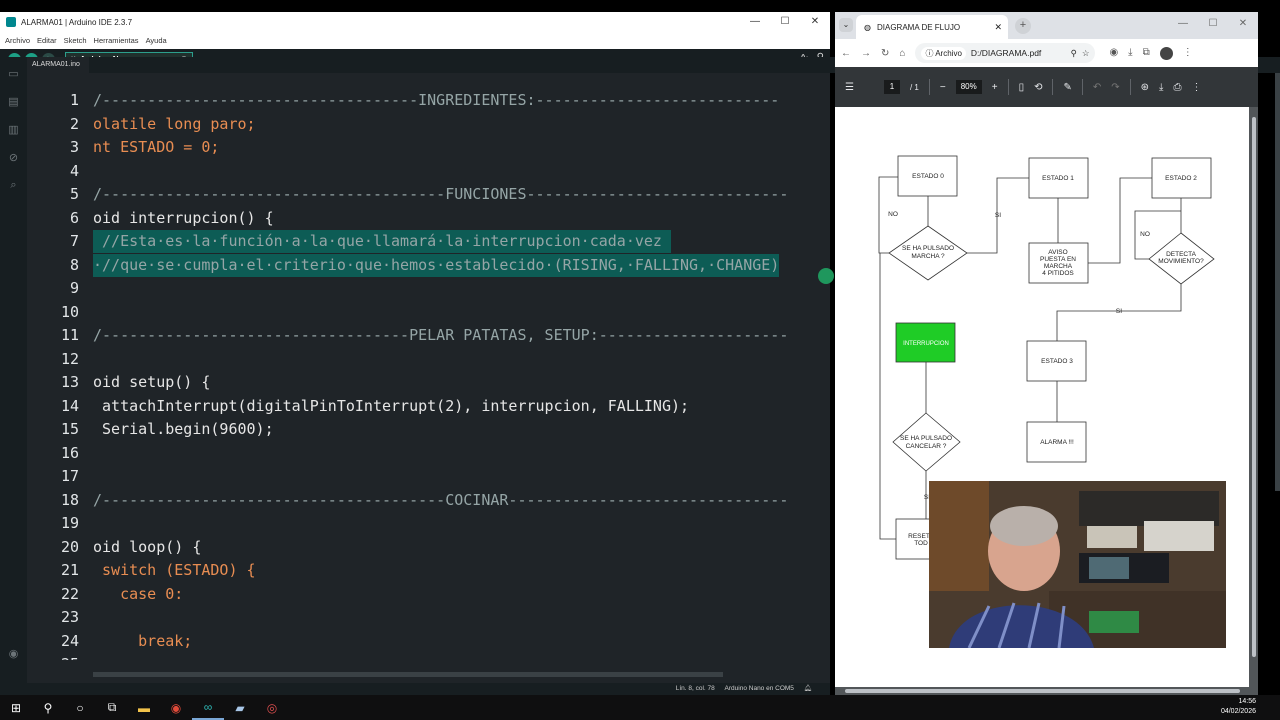 This screenshot has height=720, width=1280. What do you see at coordinates (998, 215) in the screenshot?
I see `si-label: SI` at bounding box center [998, 215].